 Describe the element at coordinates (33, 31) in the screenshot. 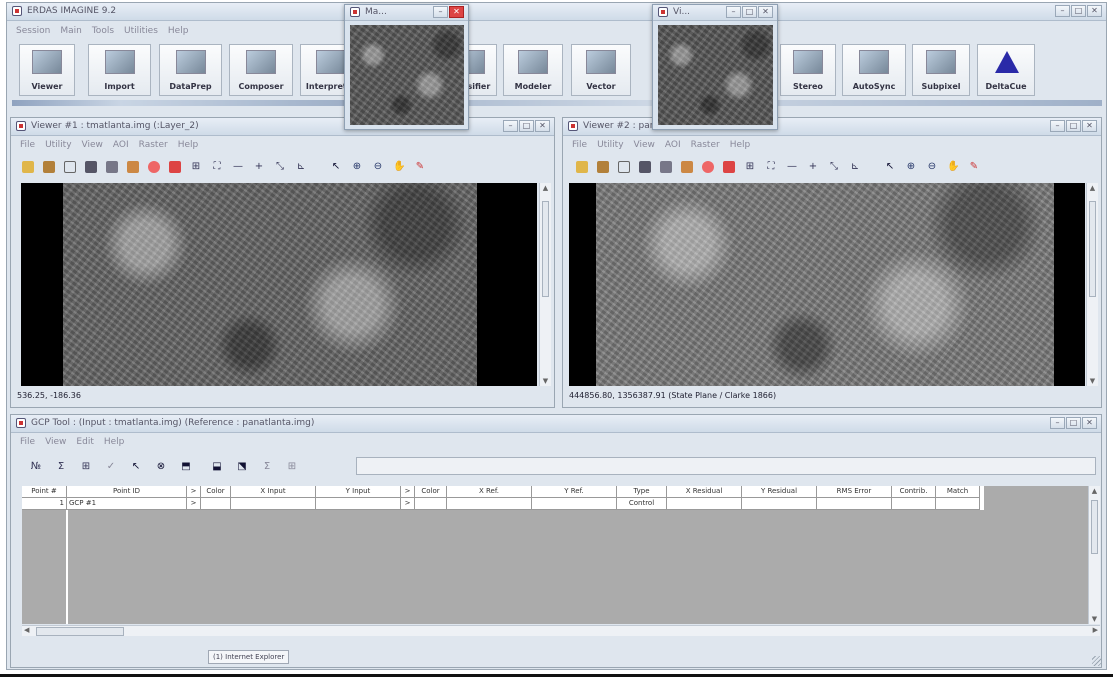

I see `menu-session: Session` at that location.